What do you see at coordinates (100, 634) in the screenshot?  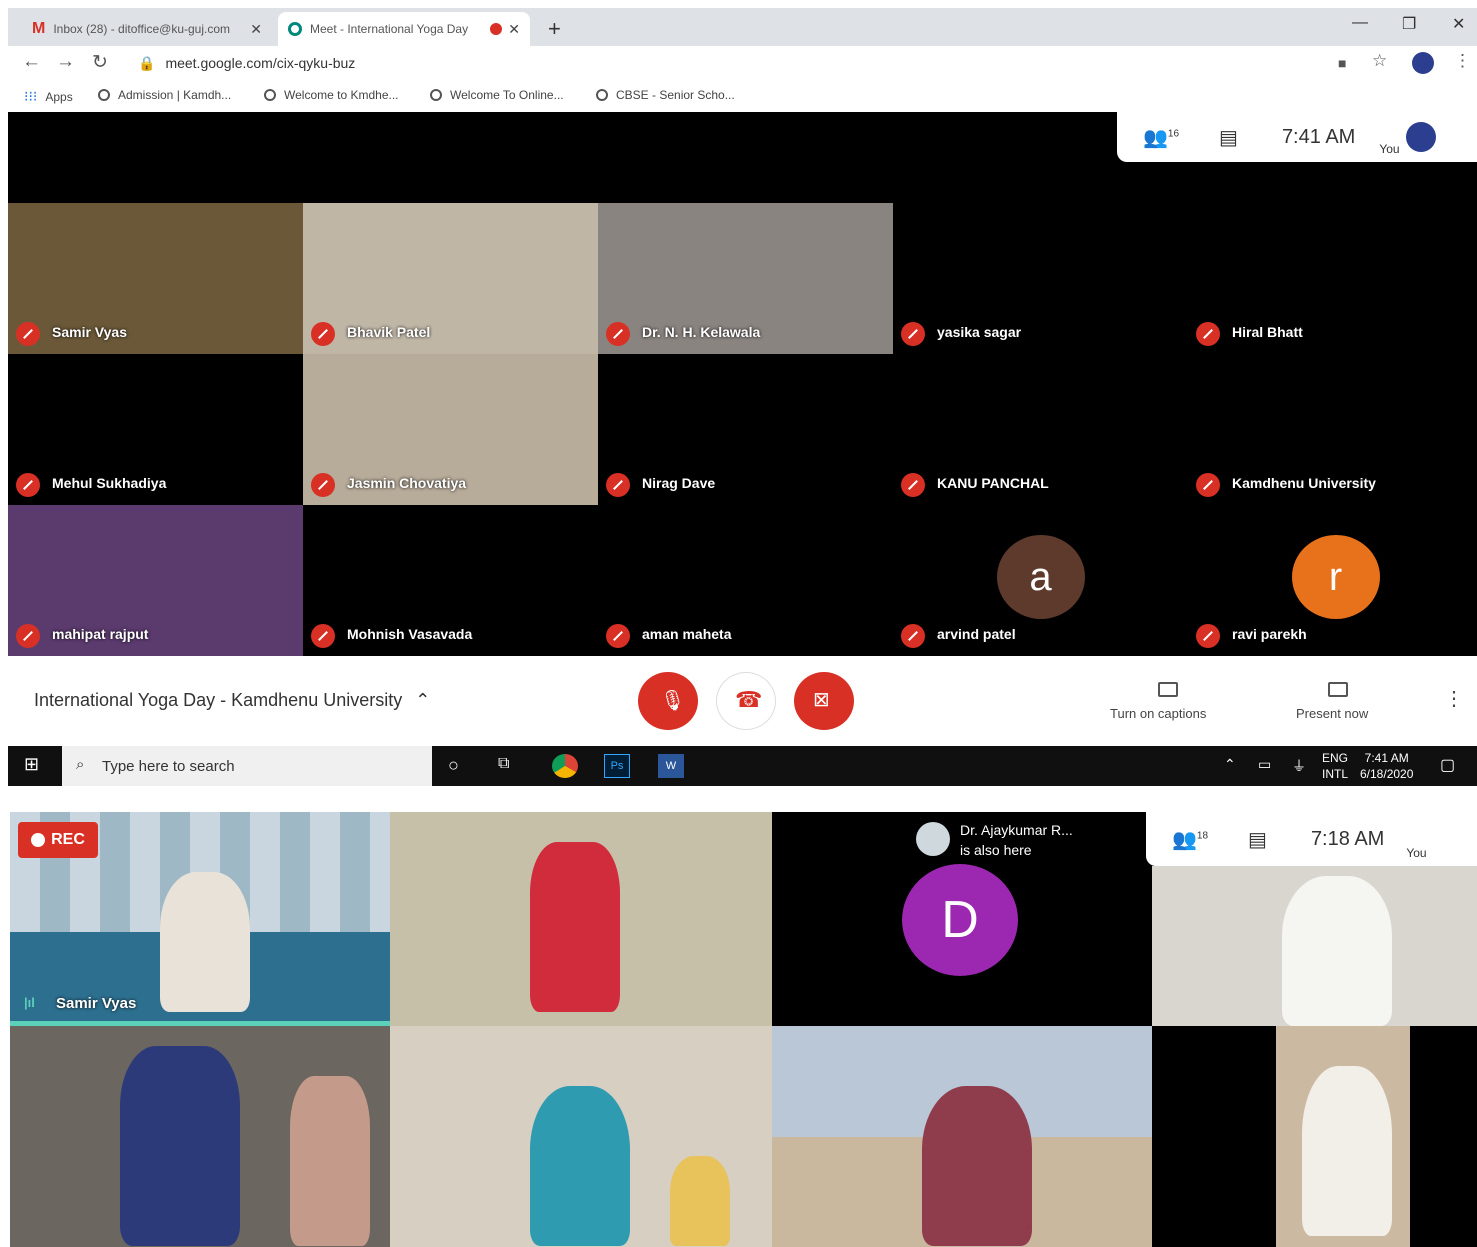 I see `participant-name: mahipat rajput` at bounding box center [100, 634].